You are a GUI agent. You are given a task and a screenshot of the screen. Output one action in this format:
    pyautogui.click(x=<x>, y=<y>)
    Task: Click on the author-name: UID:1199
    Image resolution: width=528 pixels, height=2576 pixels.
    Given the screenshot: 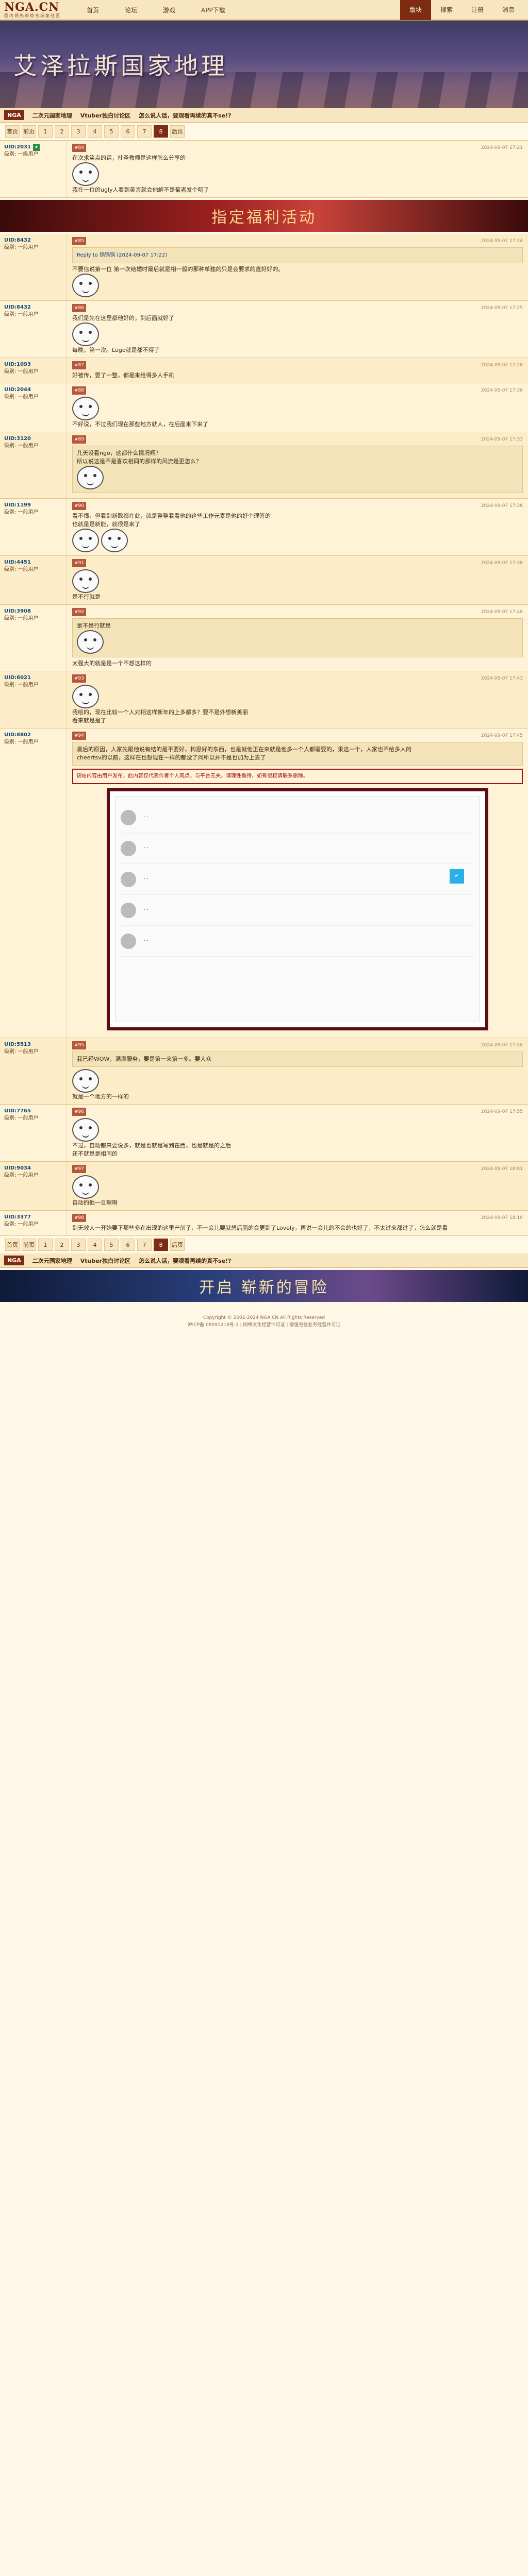 What is the action you would take?
    pyautogui.click(x=17, y=505)
    